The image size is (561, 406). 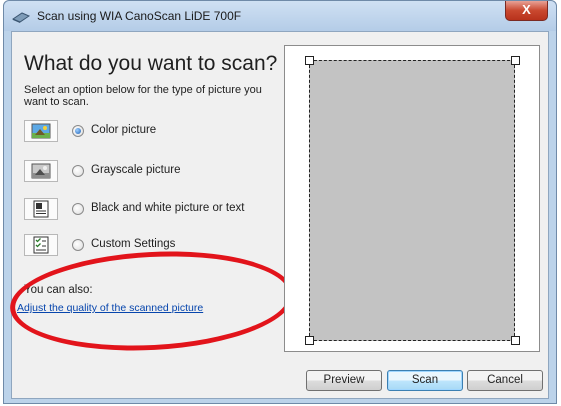 I want to click on resize-handle-top-left, so click(x=309, y=60).